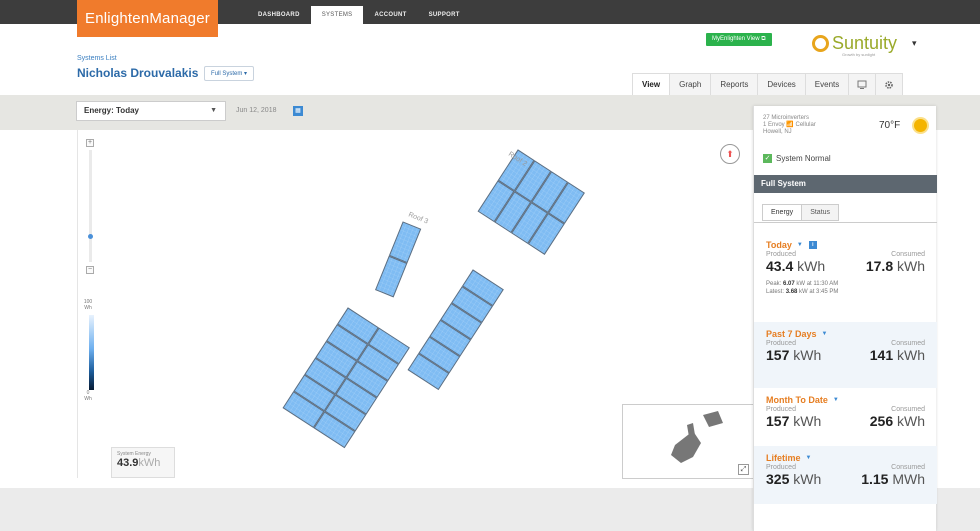 The image size is (980, 531). What do you see at coordinates (845, 400) in the screenshot?
I see `section-title: Month To Date ▼` at bounding box center [845, 400].